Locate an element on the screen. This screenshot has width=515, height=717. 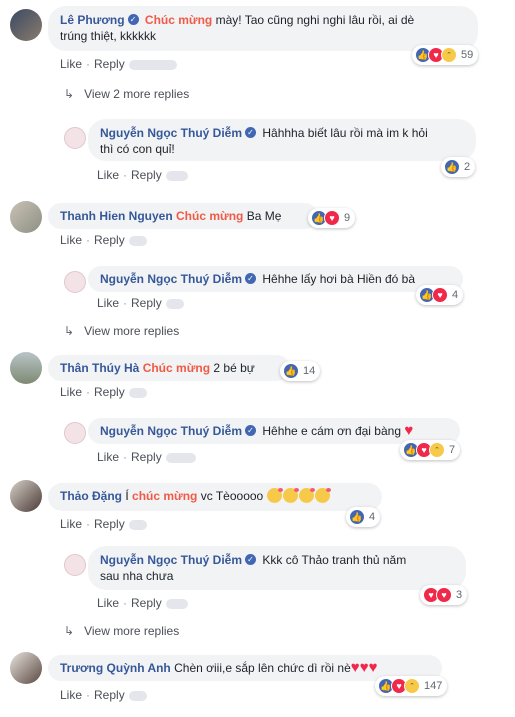
comment-text: mày! Tao cũng nghi nghi lâu rồi, ai dè is located at coordinates (313, 20).